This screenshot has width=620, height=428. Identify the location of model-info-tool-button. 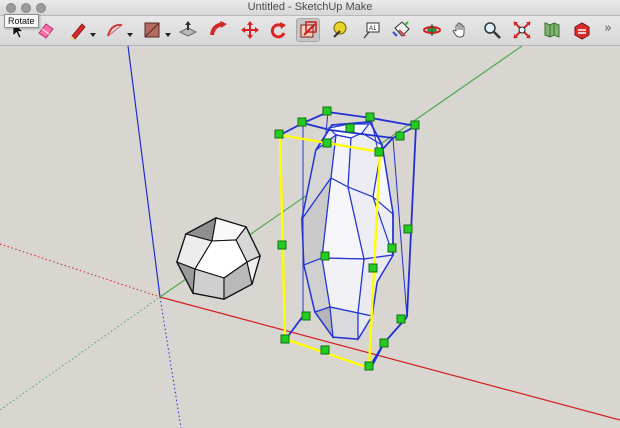
(552, 30).